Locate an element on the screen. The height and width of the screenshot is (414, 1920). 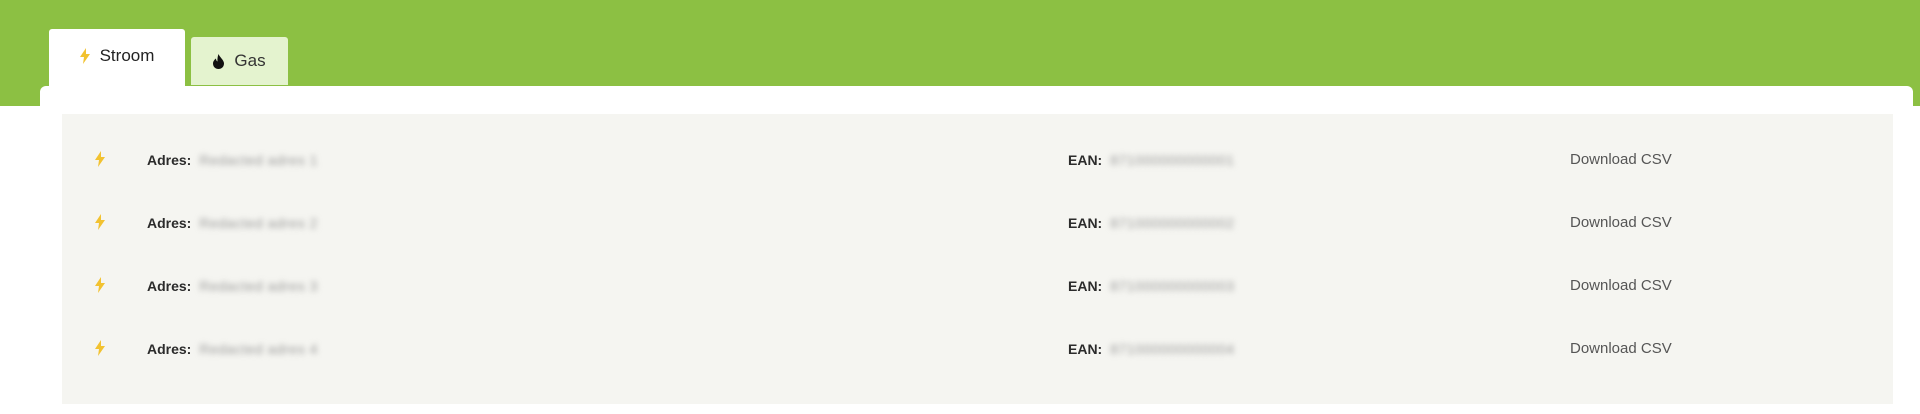
tab-stroom-label: Stroom is located at coordinates (127, 55).